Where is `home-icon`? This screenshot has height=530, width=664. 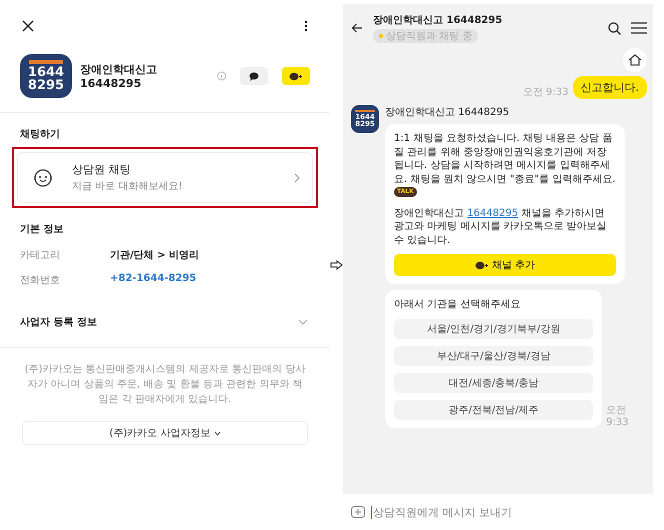
home-icon is located at coordinates (635, 60).